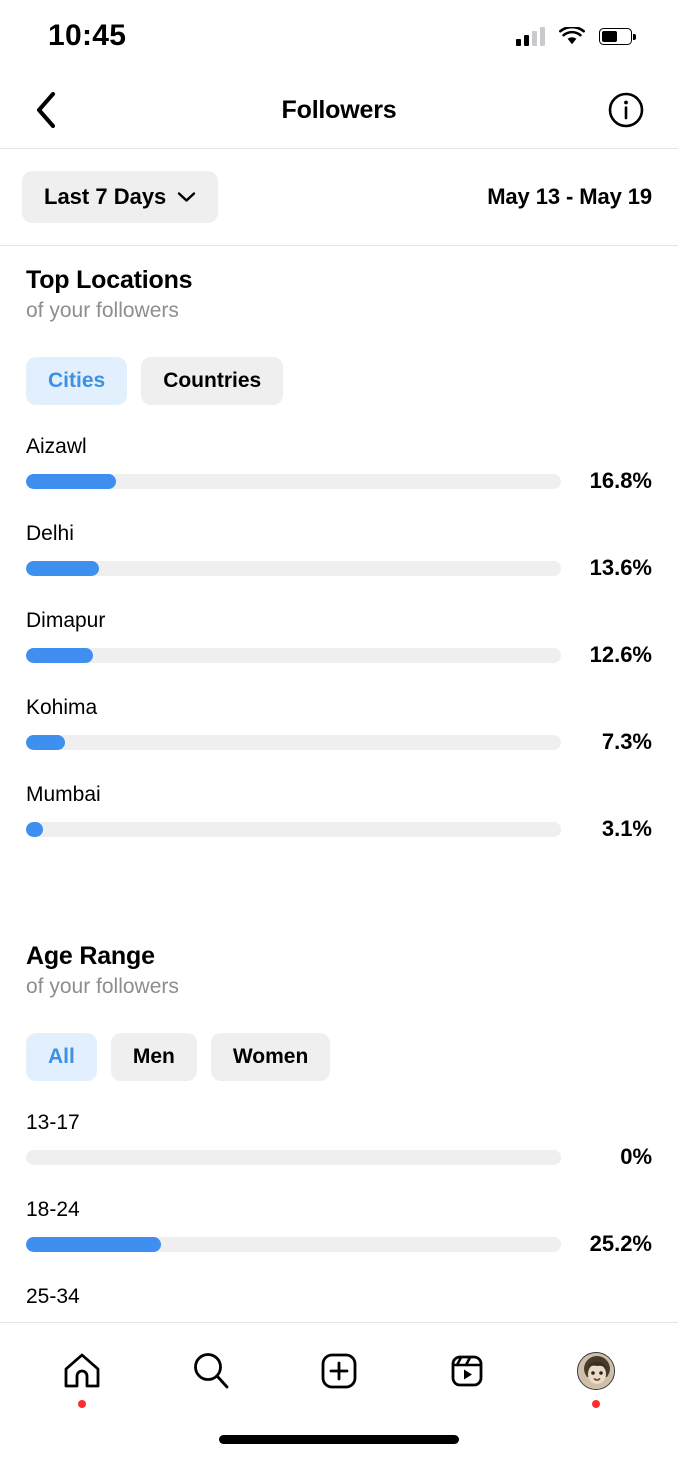 This screenshot has height=1466, width=678. I want to click on avatar, so click(595, 1371).